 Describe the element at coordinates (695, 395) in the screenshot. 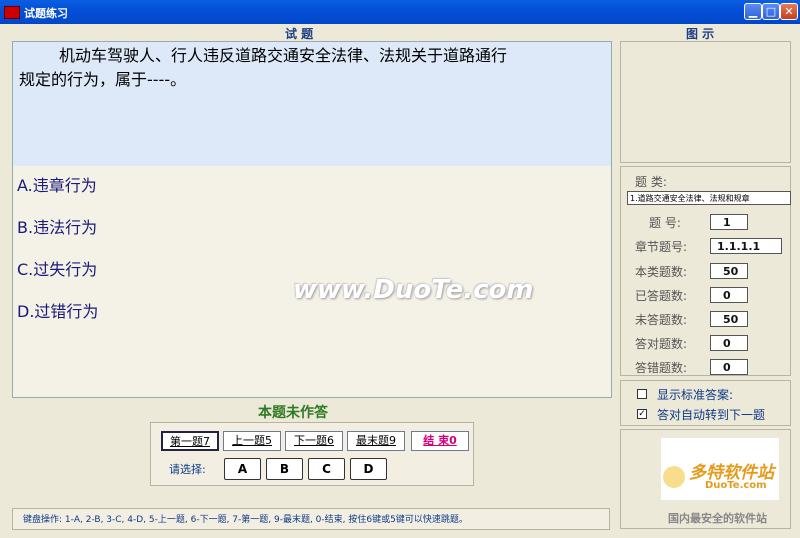

I see `show-answer-label: 显示标准答案:` at that location.